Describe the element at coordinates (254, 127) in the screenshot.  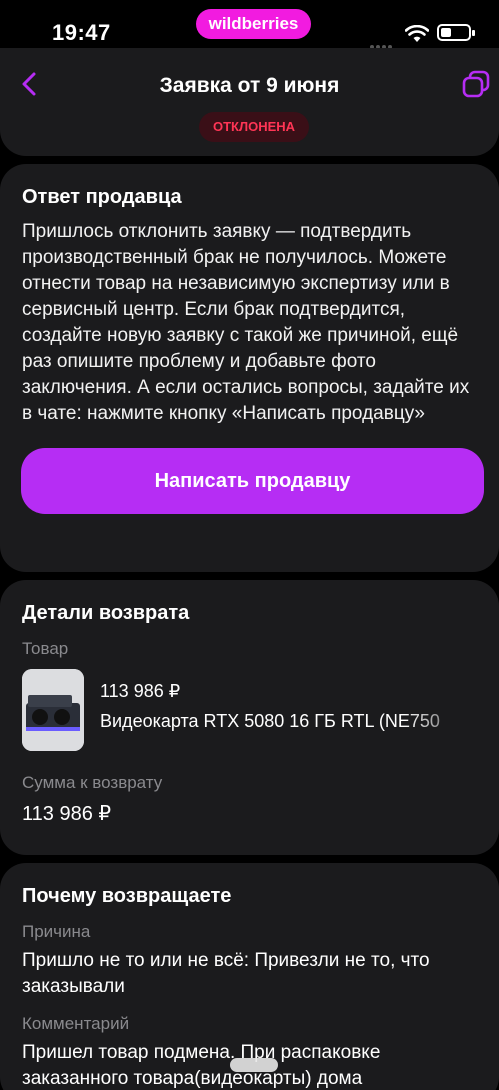
I see `status-badge: ОТКЛОНЕНА` at that location.